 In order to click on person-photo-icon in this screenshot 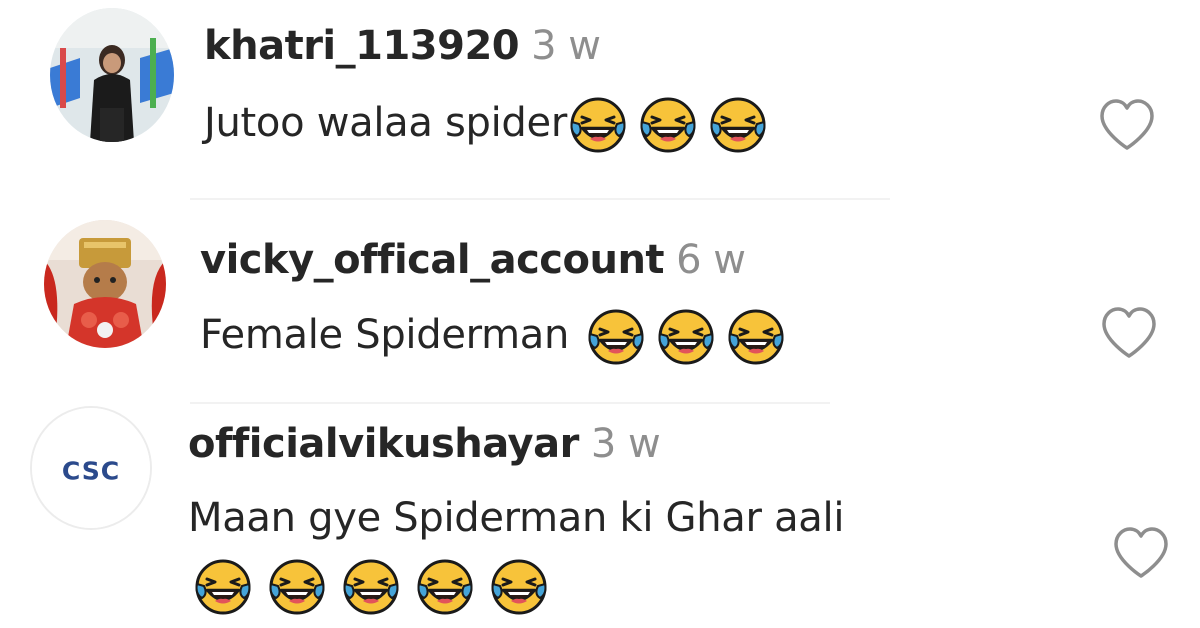, I will do `click(112, 75)`.